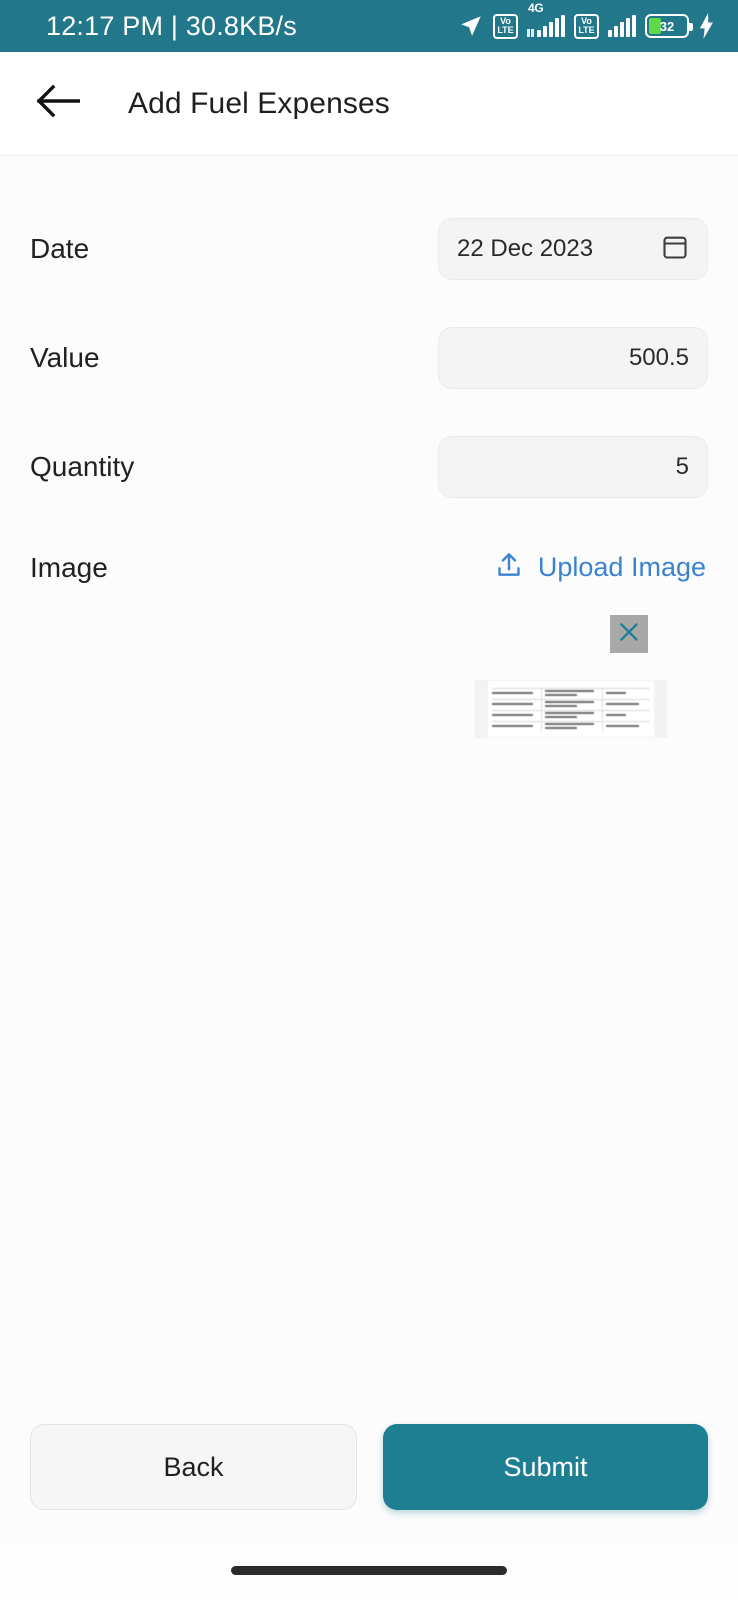 The height and width of the screenshot is (1600, 738). What do you see at coordinates (622, 26) in the screenshot?
I see `signal-bars-sim2` at bounding box center [622, 26].